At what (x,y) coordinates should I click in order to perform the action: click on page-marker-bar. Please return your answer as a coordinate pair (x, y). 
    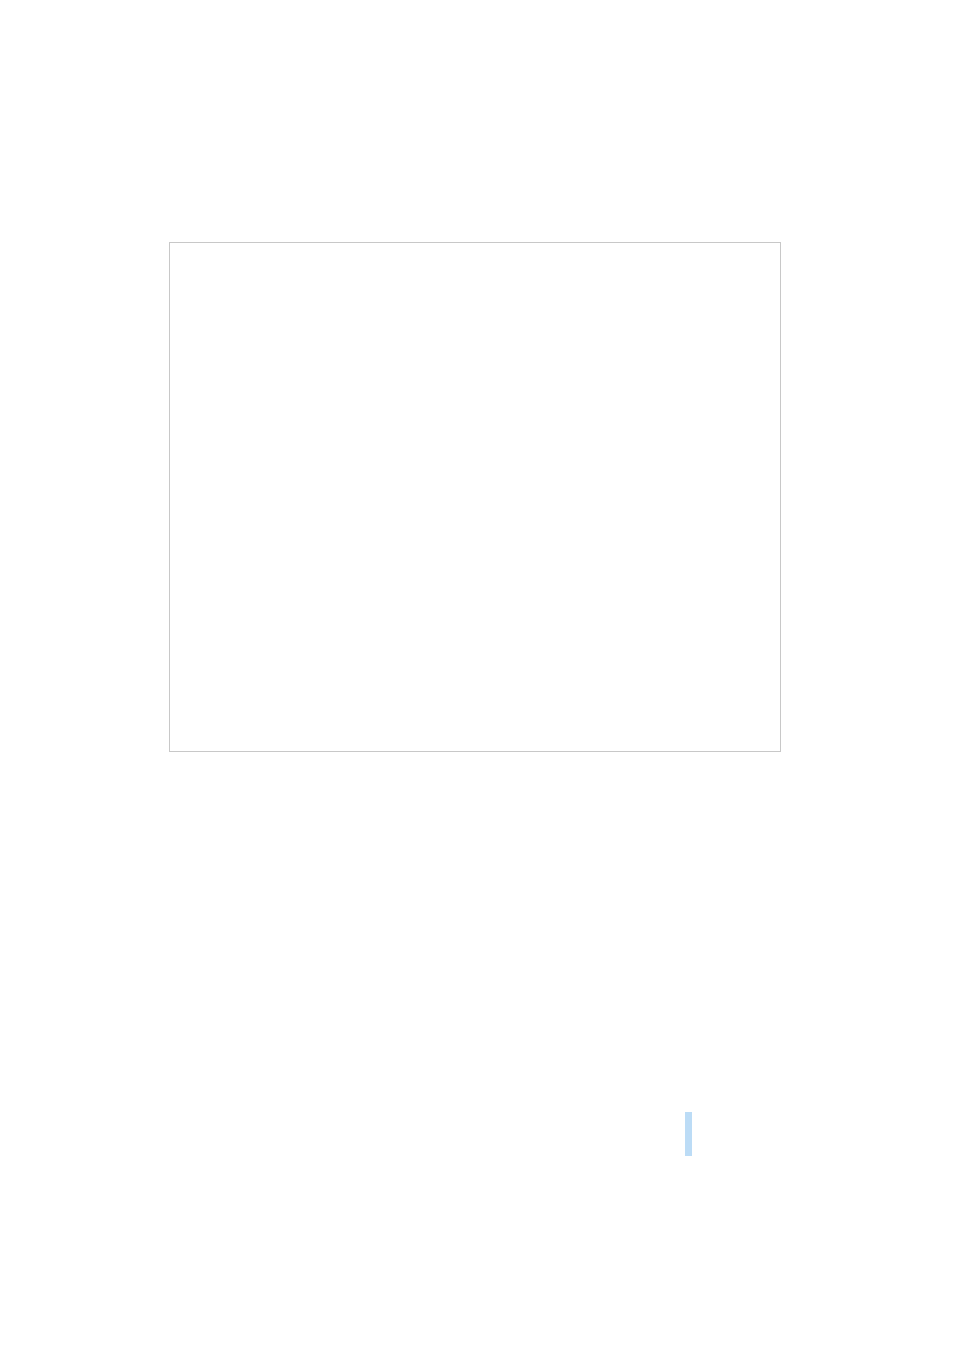
    Looking at the image, I should click on (688, 1134).